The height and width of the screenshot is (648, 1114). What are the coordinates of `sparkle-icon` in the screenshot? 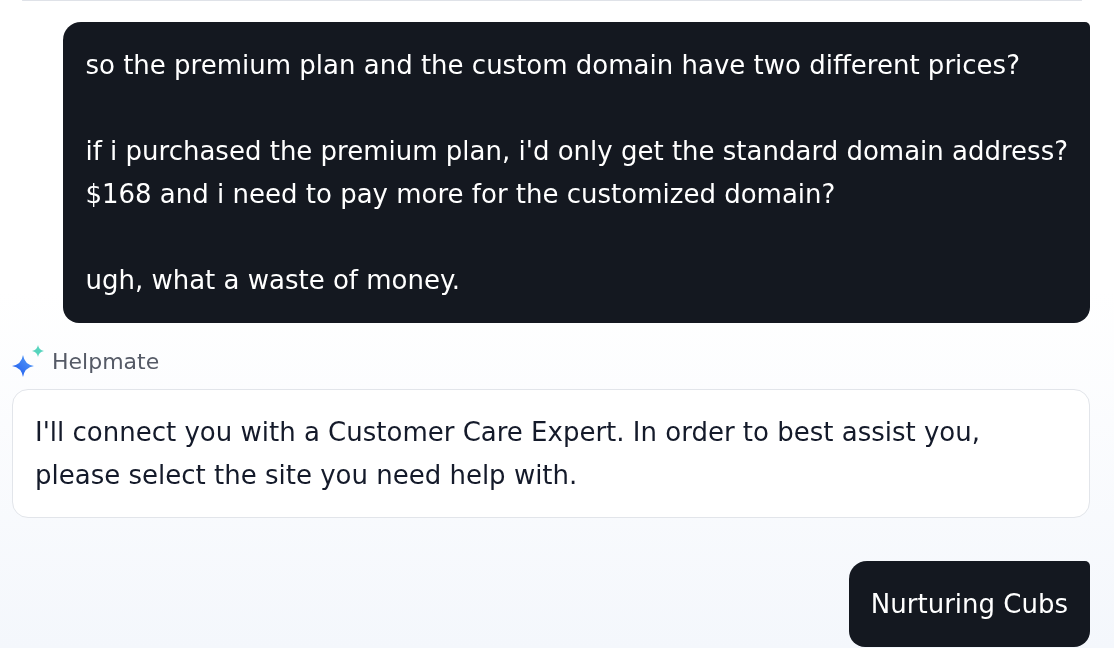 It's located at (28, 361).